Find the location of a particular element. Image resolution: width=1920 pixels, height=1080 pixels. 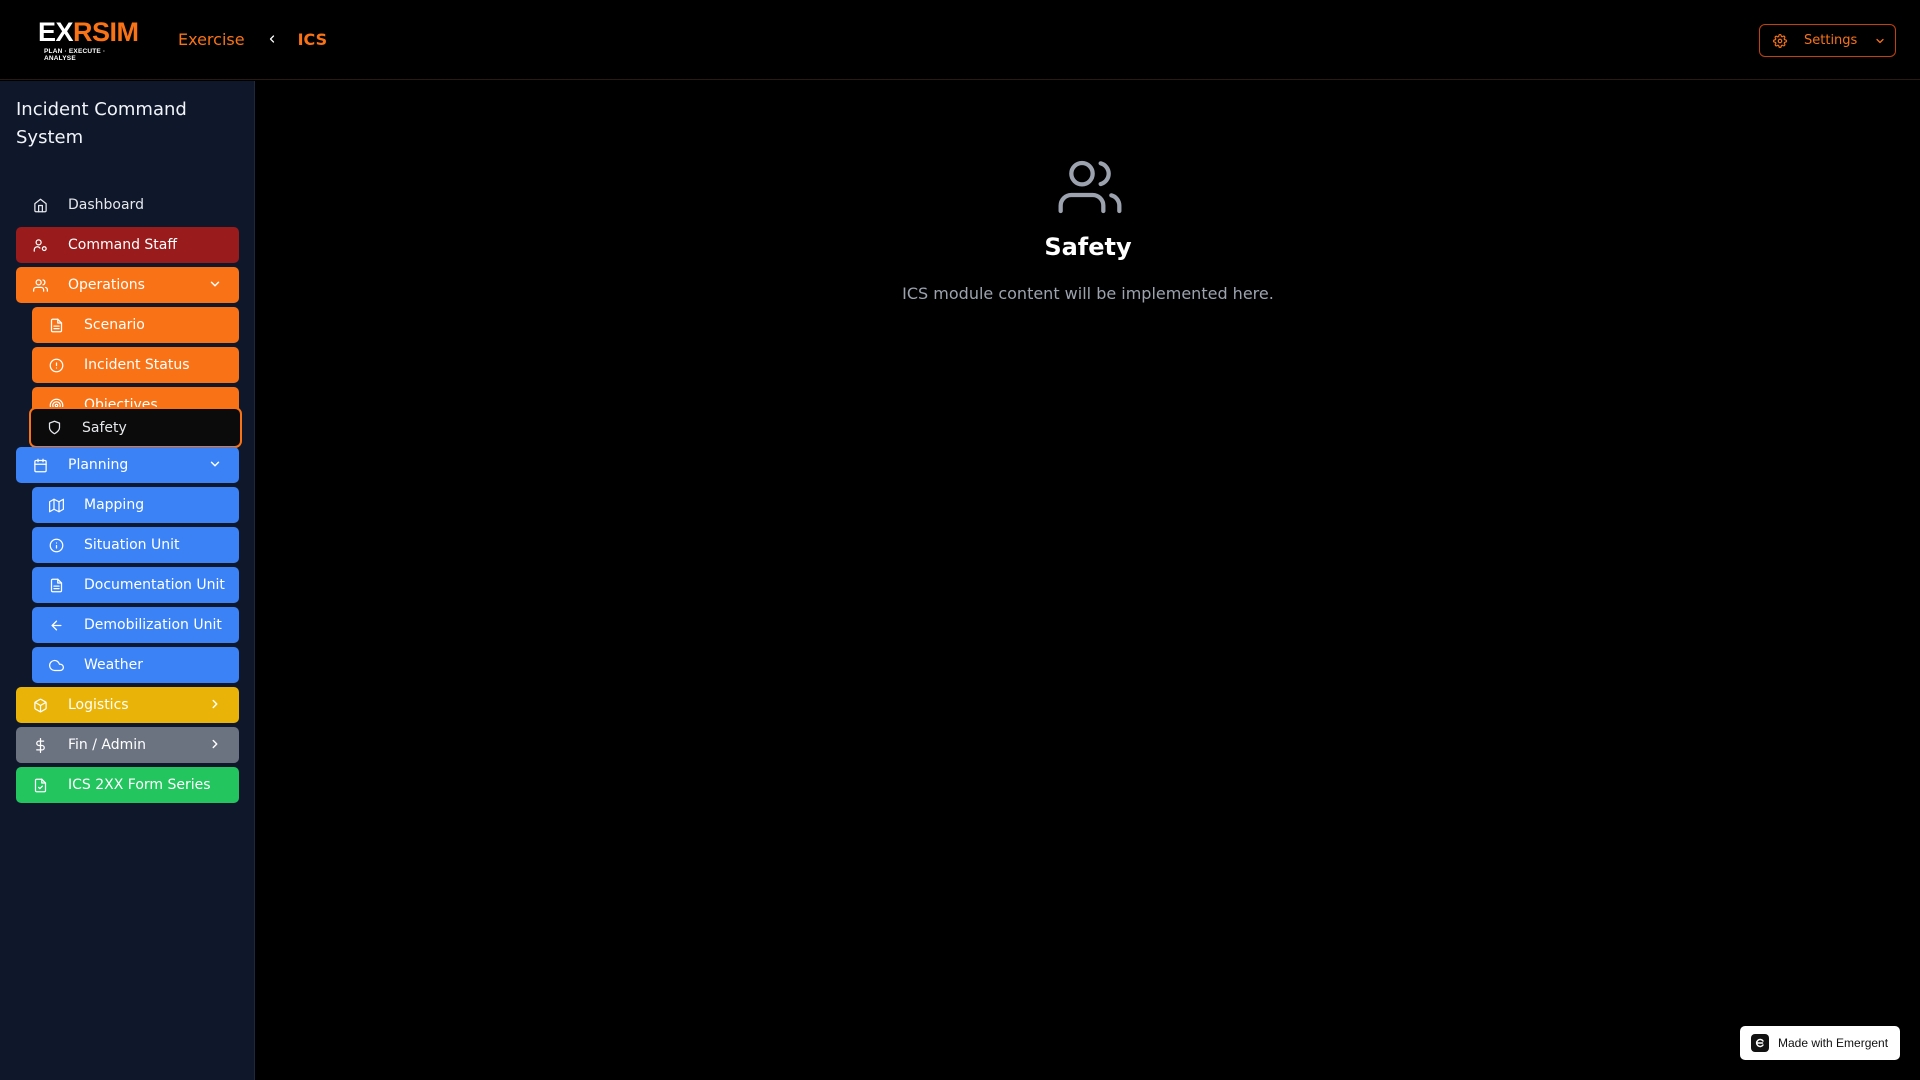

dollar-icon is located at coordinates (40, 745).